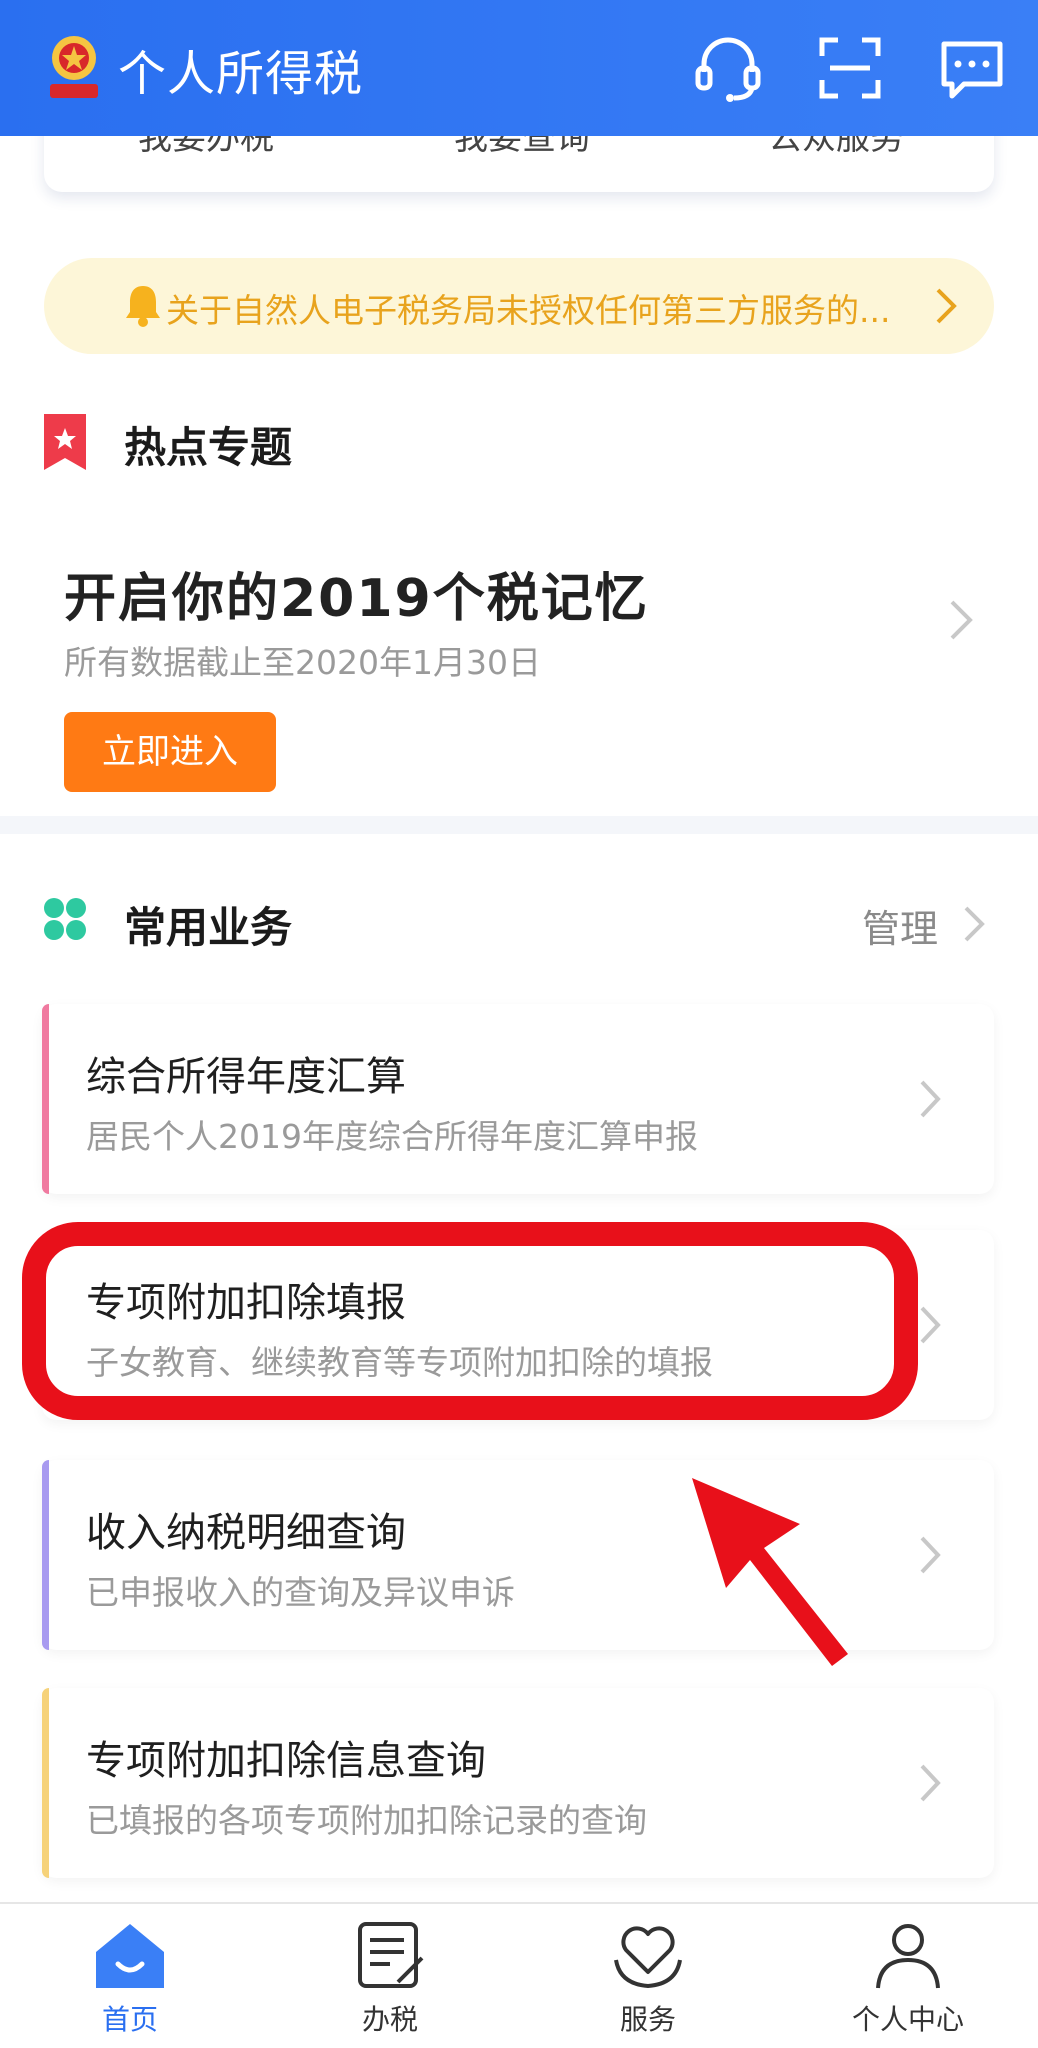  I want to click on list-item-special-deduction-query: 专项附加扣除信息查询 已填报的各项专项附加扣除记录的查询, so click(518, 1783).